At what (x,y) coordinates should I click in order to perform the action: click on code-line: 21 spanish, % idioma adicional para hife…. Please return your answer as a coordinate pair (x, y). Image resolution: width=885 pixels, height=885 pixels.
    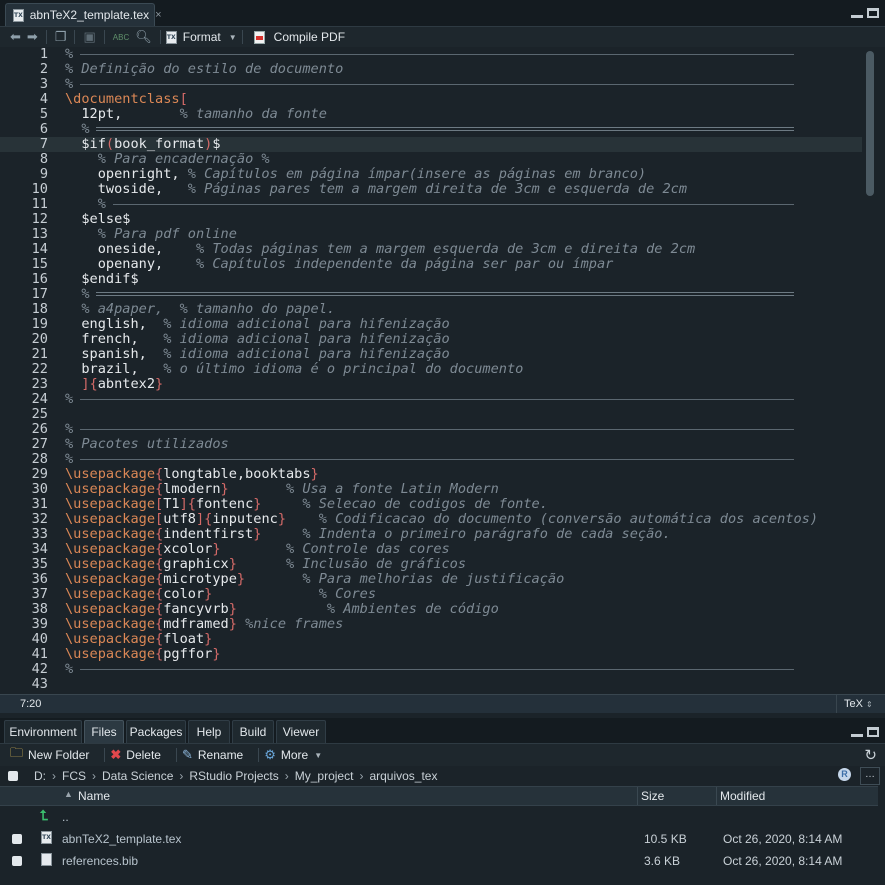
    Looking at the image, I should click on (431, 354).